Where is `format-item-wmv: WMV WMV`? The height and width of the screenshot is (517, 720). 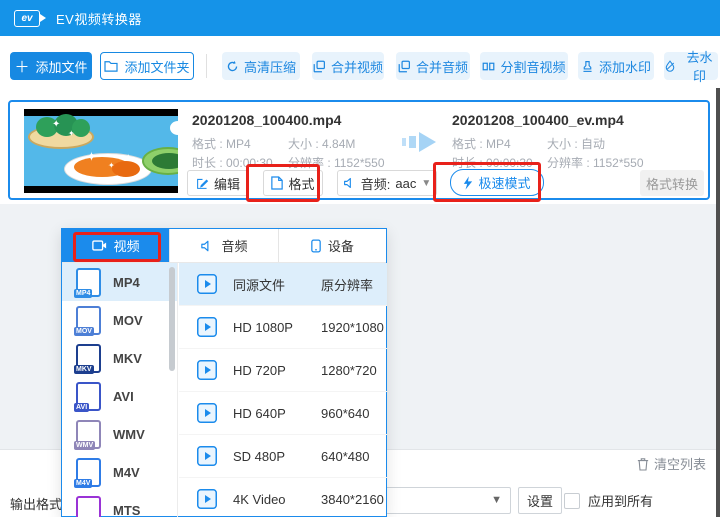
format-item-wmv: WMV WMV is located at coordinates (119, 434).